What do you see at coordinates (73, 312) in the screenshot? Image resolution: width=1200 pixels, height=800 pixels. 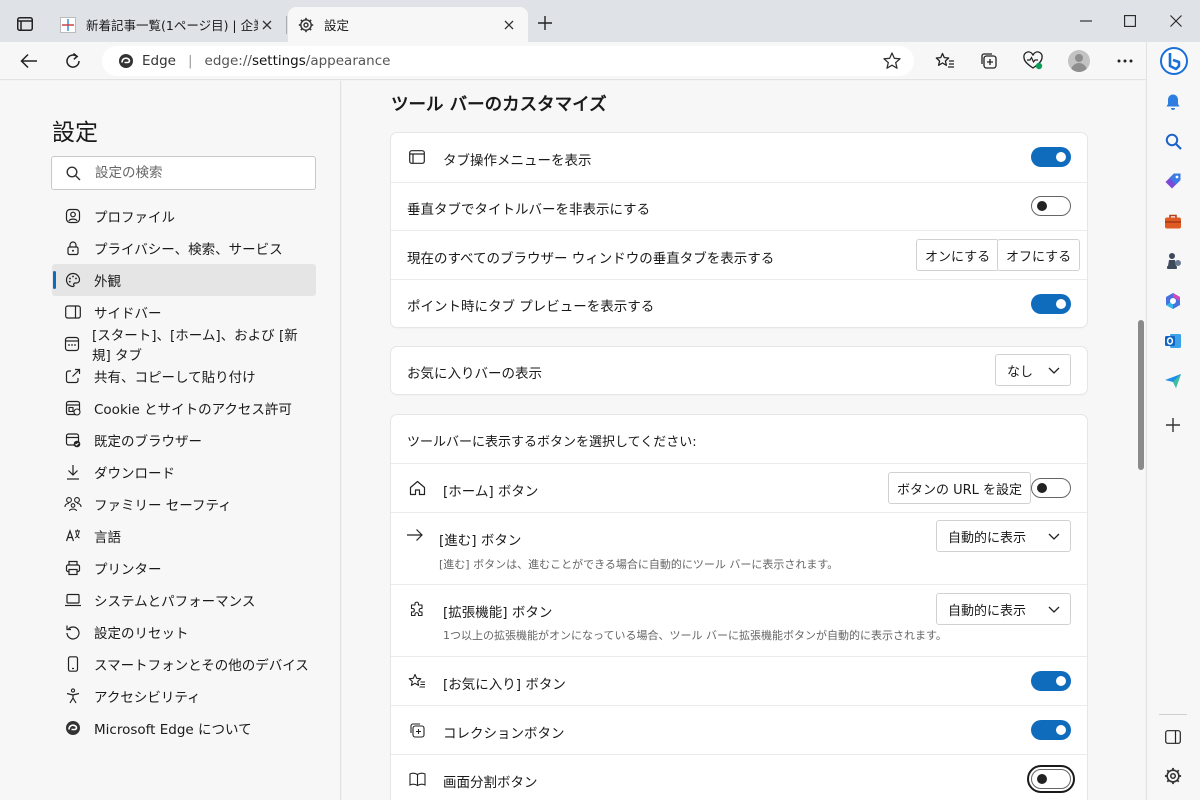 I see `sidebar-icon` at bounding box center [73, 312].